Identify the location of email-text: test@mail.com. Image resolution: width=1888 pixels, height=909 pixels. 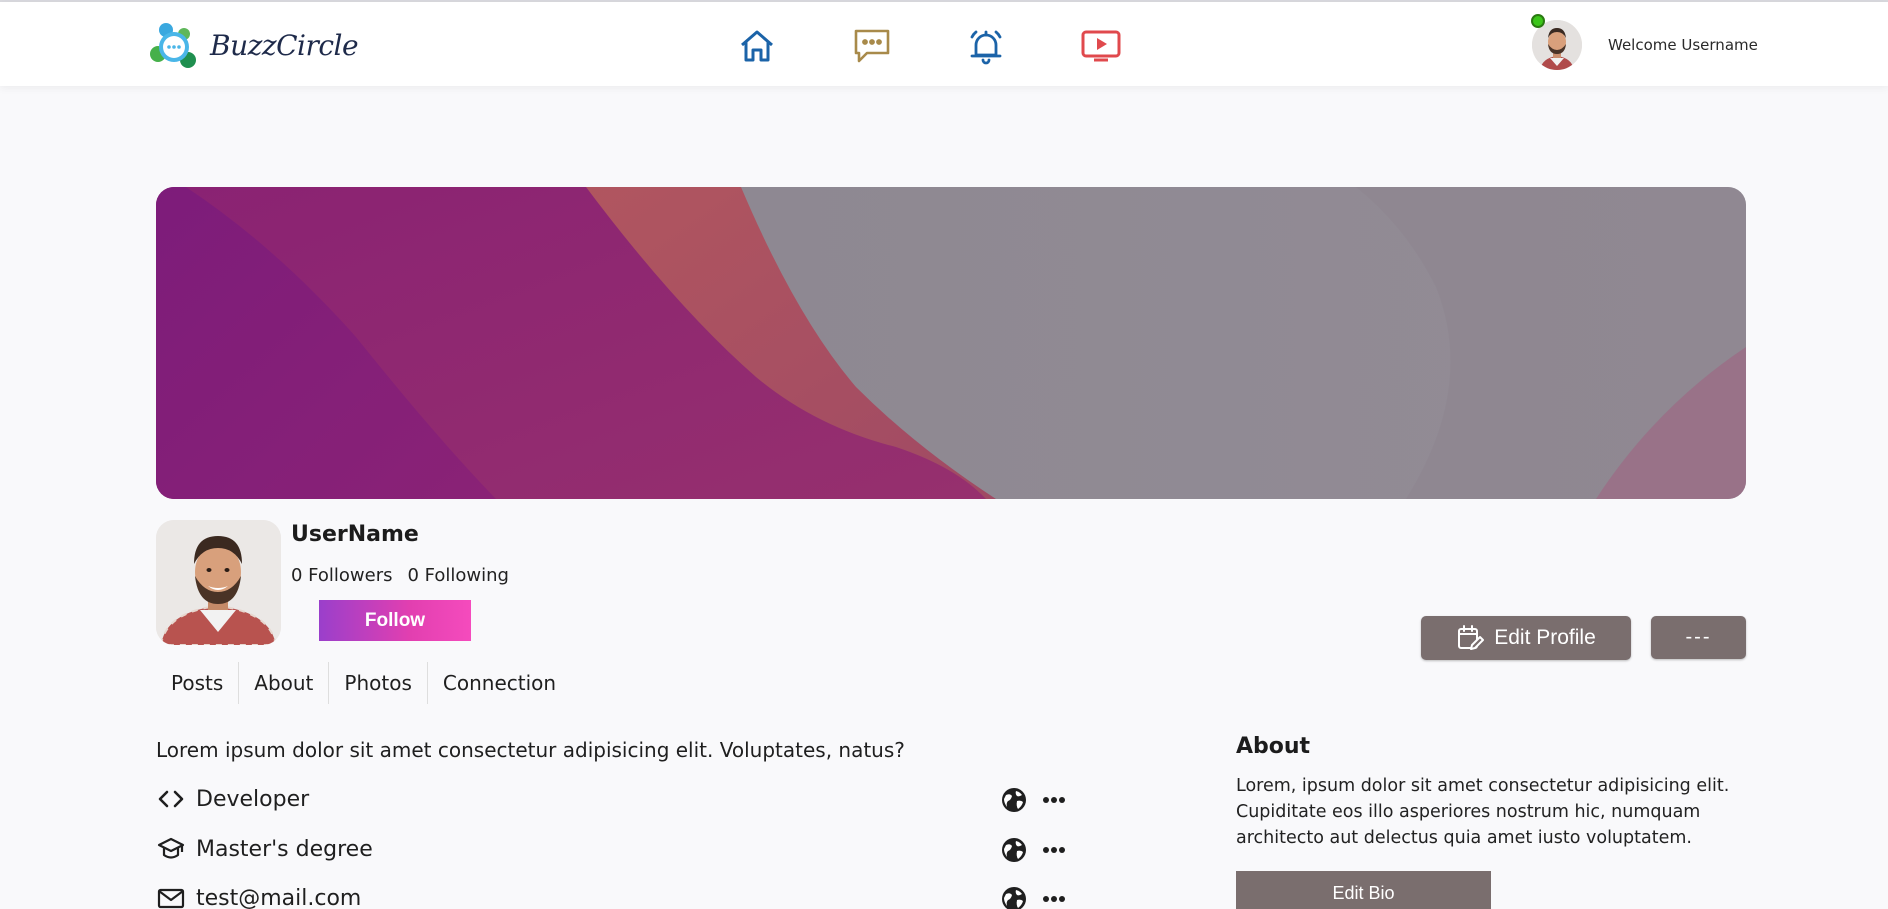
(278, 897).